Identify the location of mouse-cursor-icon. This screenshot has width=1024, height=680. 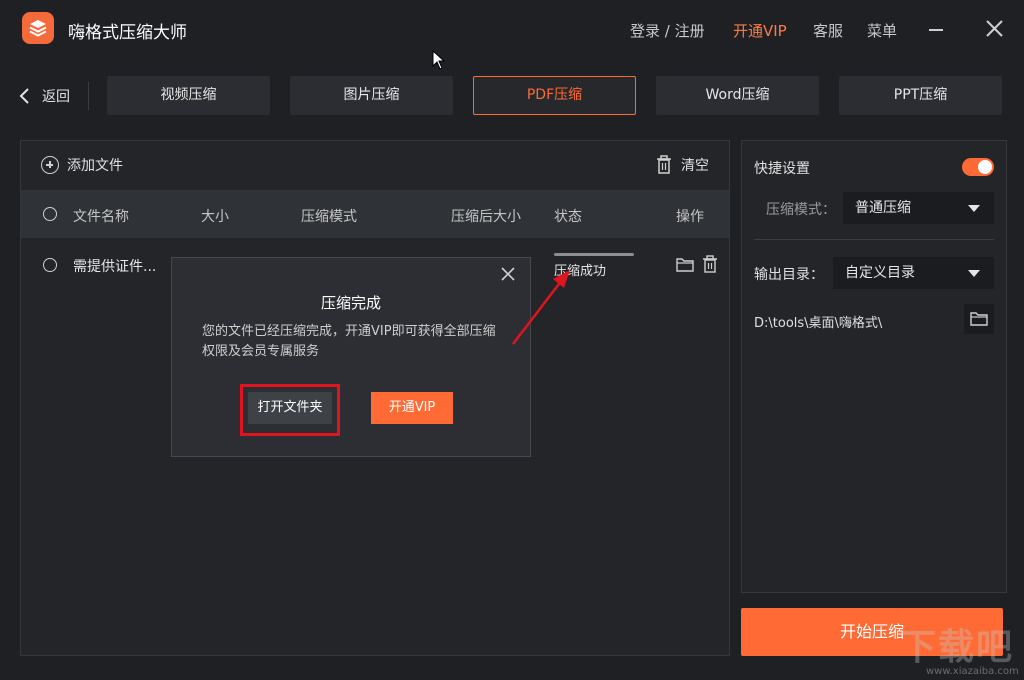
(439, 60).